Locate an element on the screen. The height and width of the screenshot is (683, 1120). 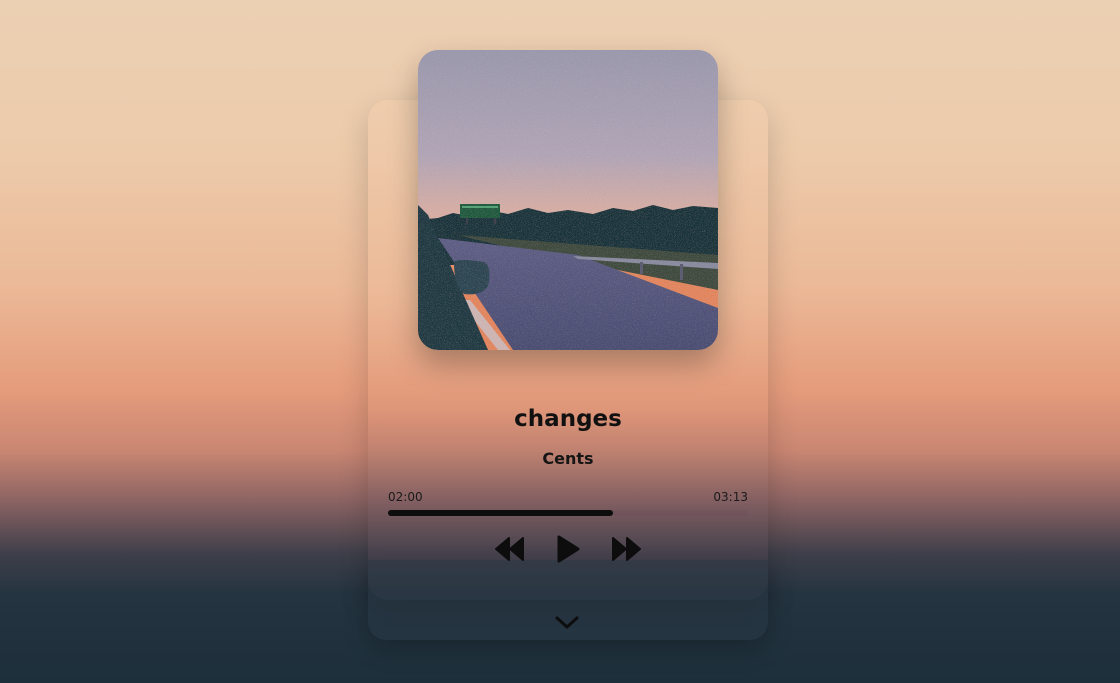
previous-button is located at coordinates (509, 551).